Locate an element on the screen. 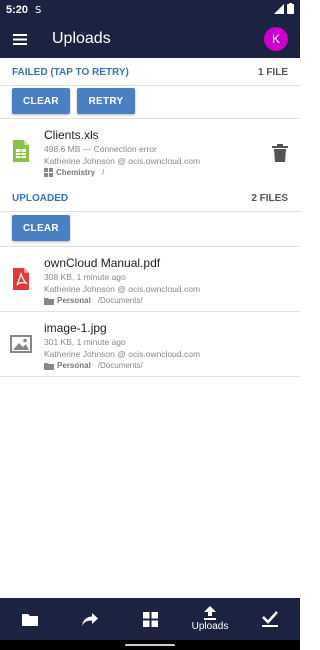 This screenshot has height=650, width=320. nav-spaces is located at coordinates (150, 619).